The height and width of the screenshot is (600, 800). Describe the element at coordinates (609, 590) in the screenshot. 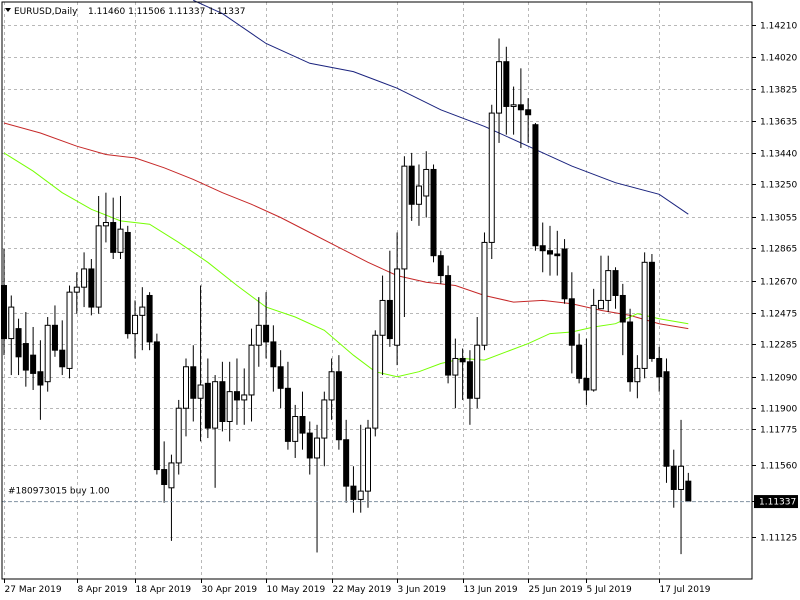

I see `x-tick-label: 5 Jul 2019` at that location.